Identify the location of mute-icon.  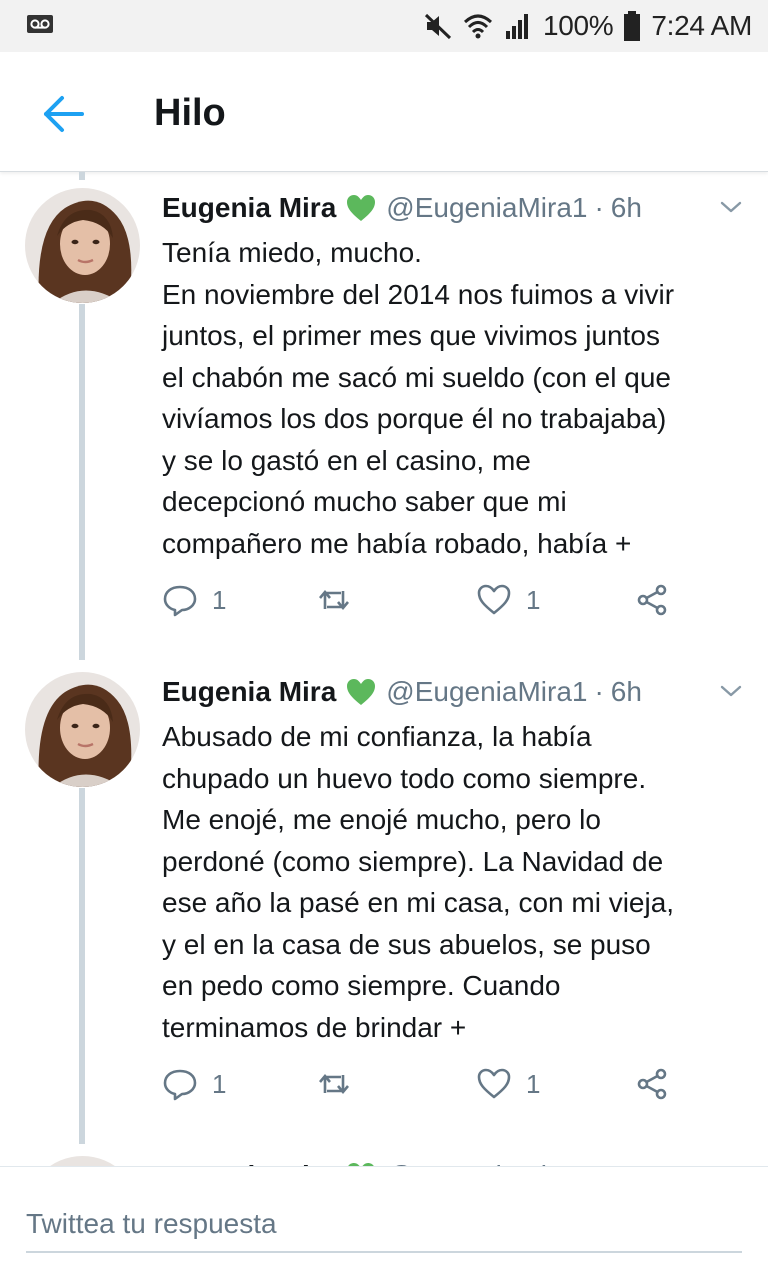
(437, 26).